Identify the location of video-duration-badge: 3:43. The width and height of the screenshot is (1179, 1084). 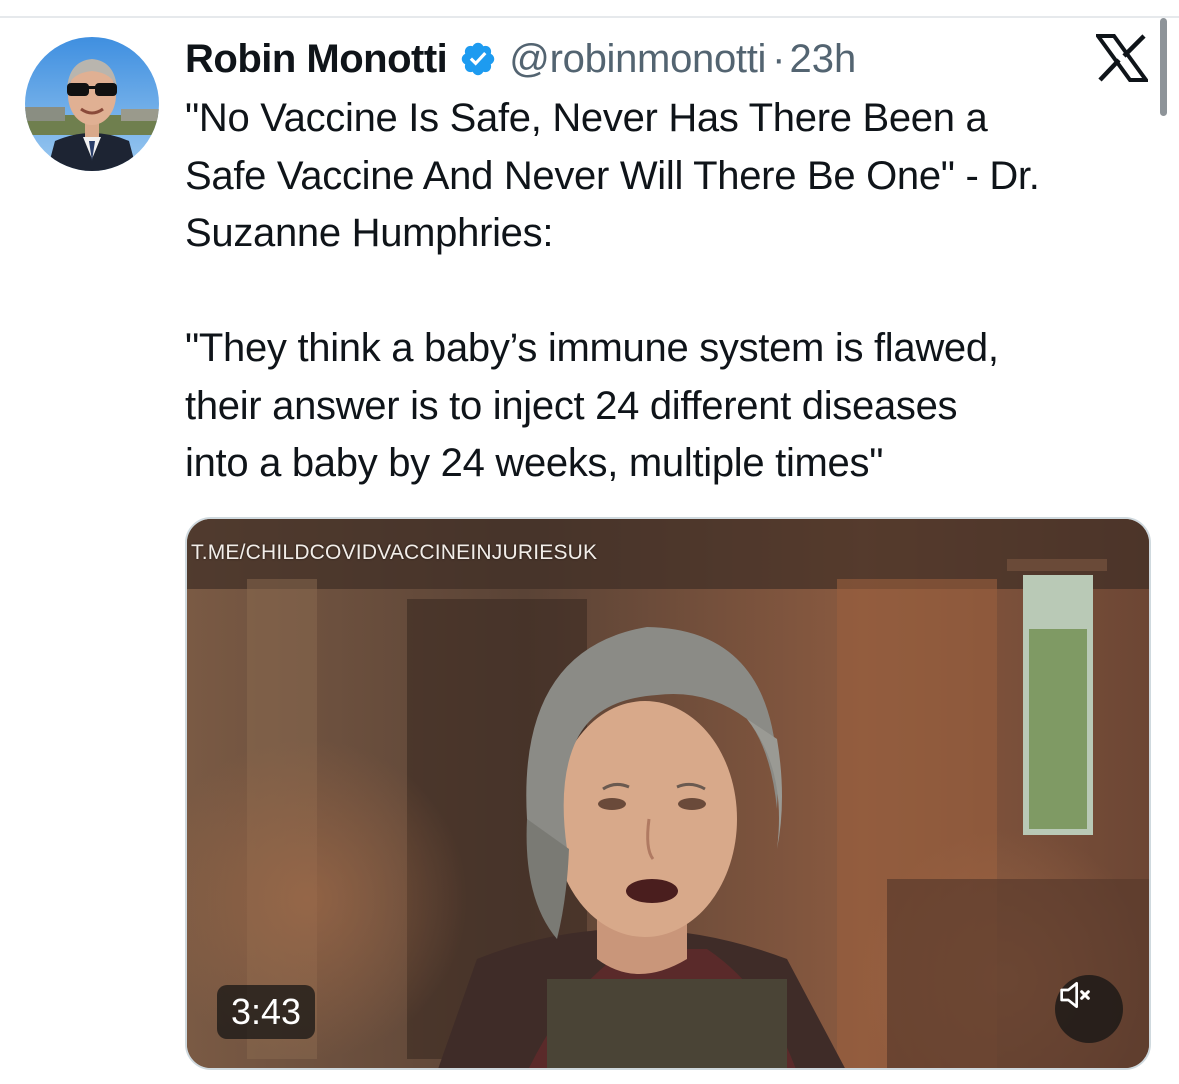
(266, 1012).